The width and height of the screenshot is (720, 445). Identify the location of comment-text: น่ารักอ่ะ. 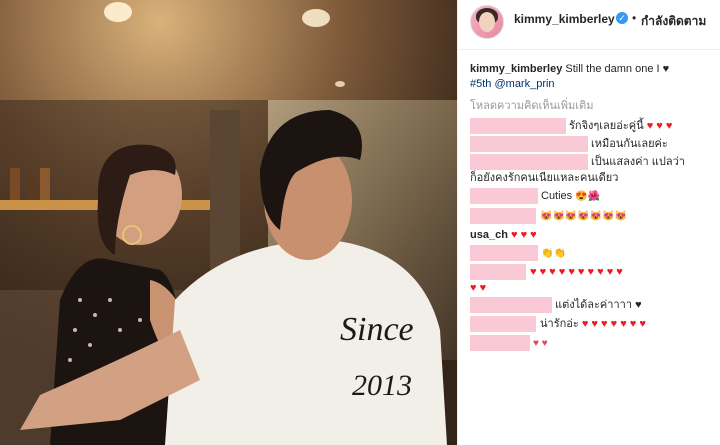
(559, 324).